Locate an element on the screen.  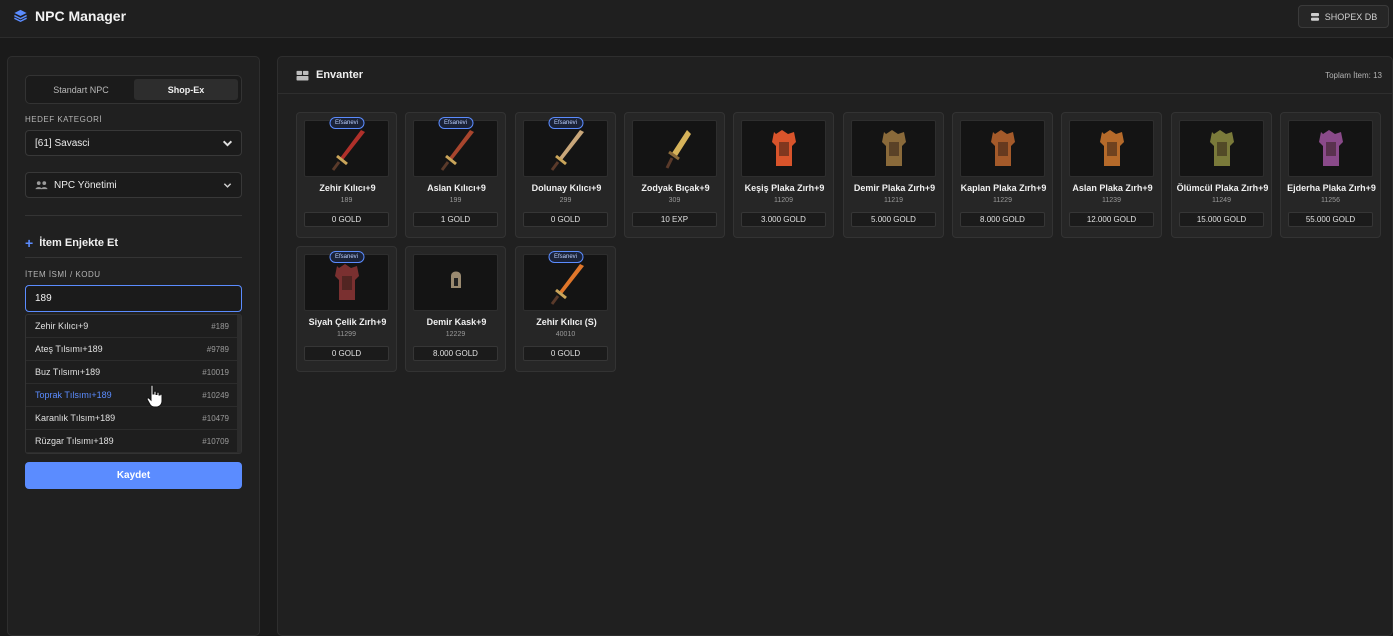
app-title: NPC Manager is located at coordinates (81, 16).